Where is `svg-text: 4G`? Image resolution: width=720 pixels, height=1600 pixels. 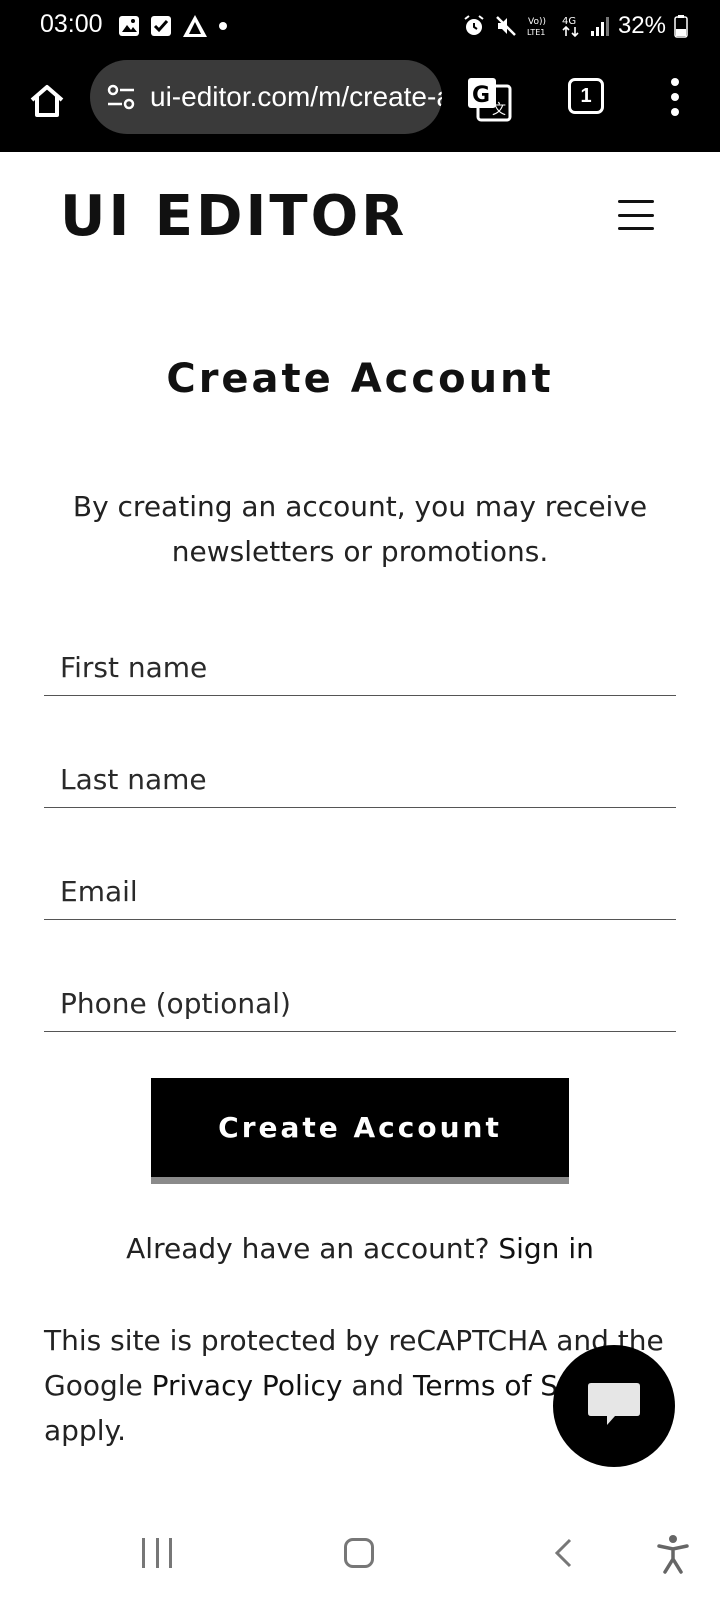 svg-text: 4G is located at coordinates (569, 21).